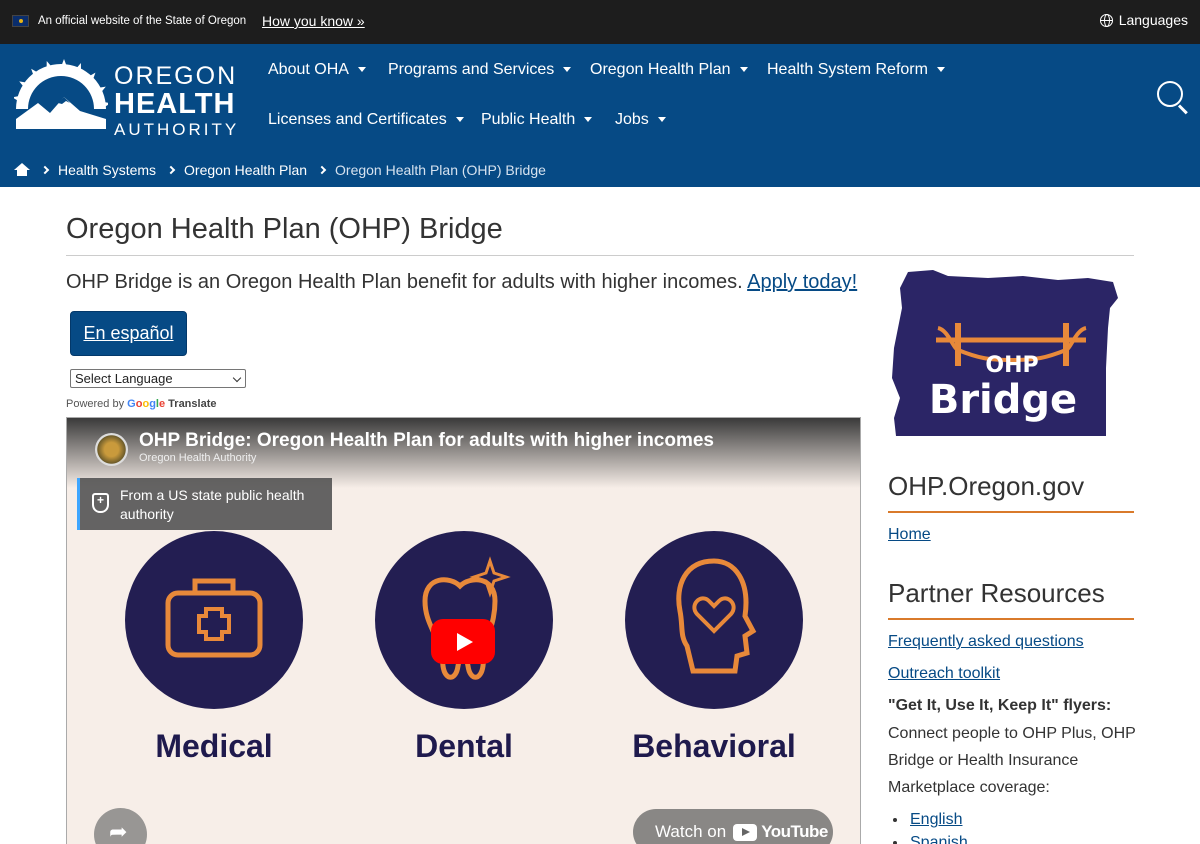 The height and width of the screenshot is (844, 1200). I want to click on title-divider, so click(600, 255).